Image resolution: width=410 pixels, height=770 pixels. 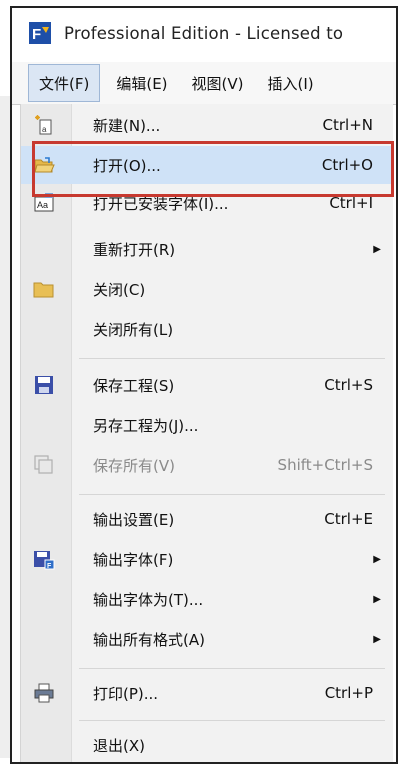 What do you see at coordinates (149, 639) in the screenshot?
I see `menu-item-label: 输出所有格式(A)` at bounding box center [149, 639].